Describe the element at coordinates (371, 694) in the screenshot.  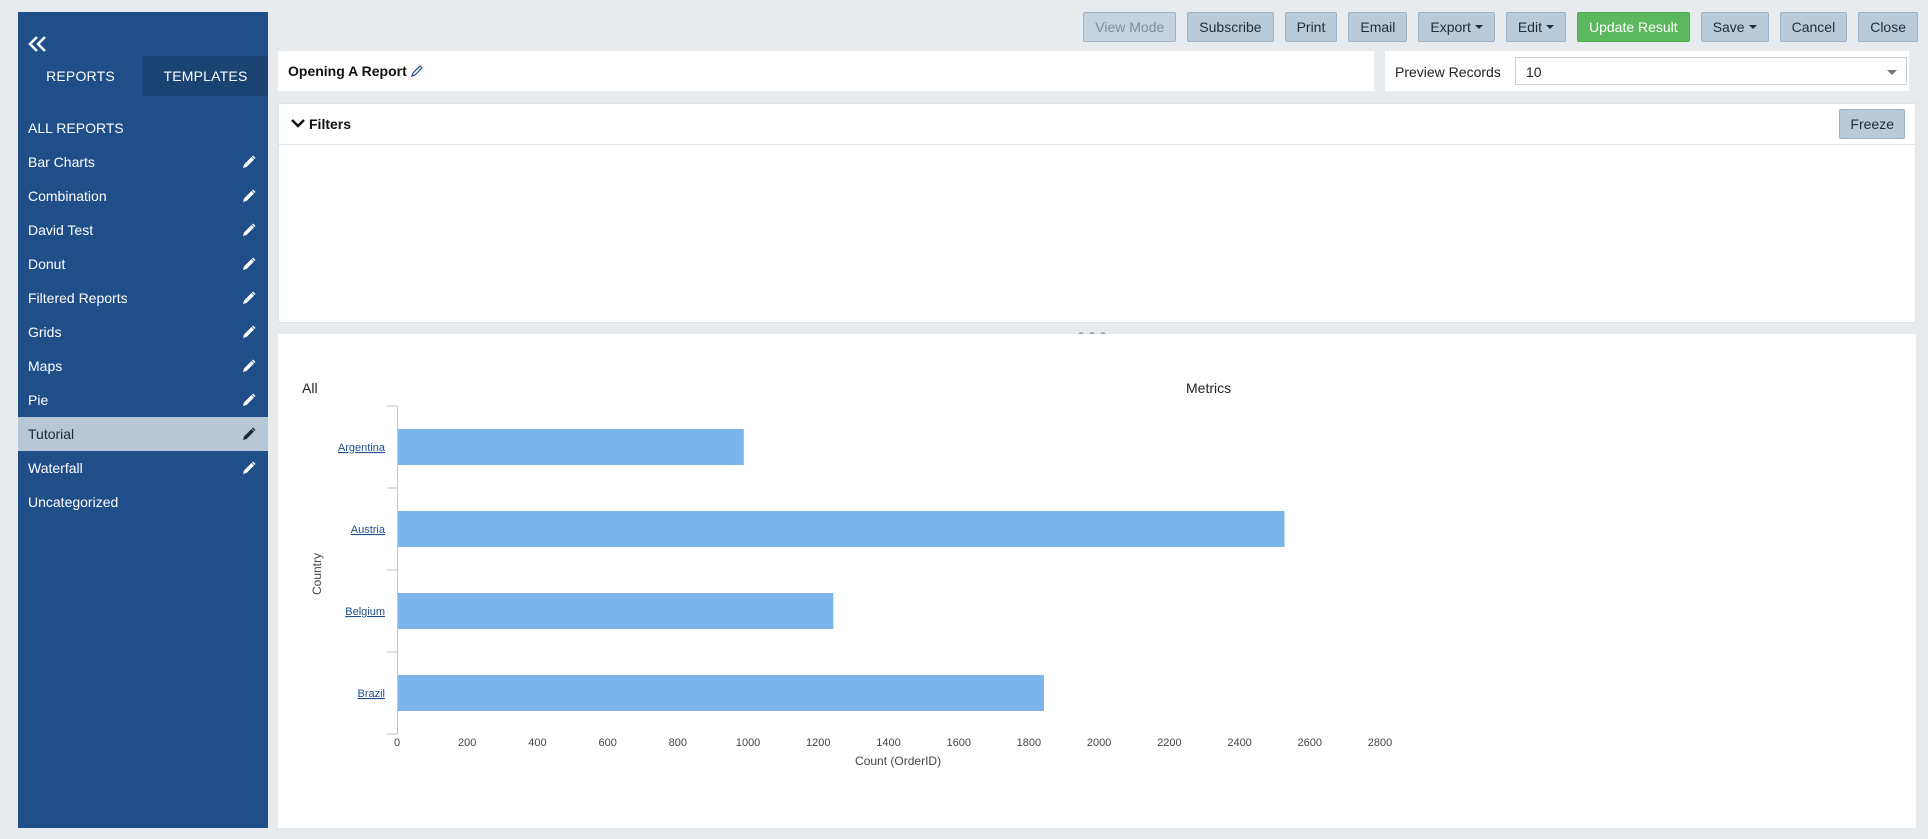
I see `category-label-brazil: Brazil` at that location.